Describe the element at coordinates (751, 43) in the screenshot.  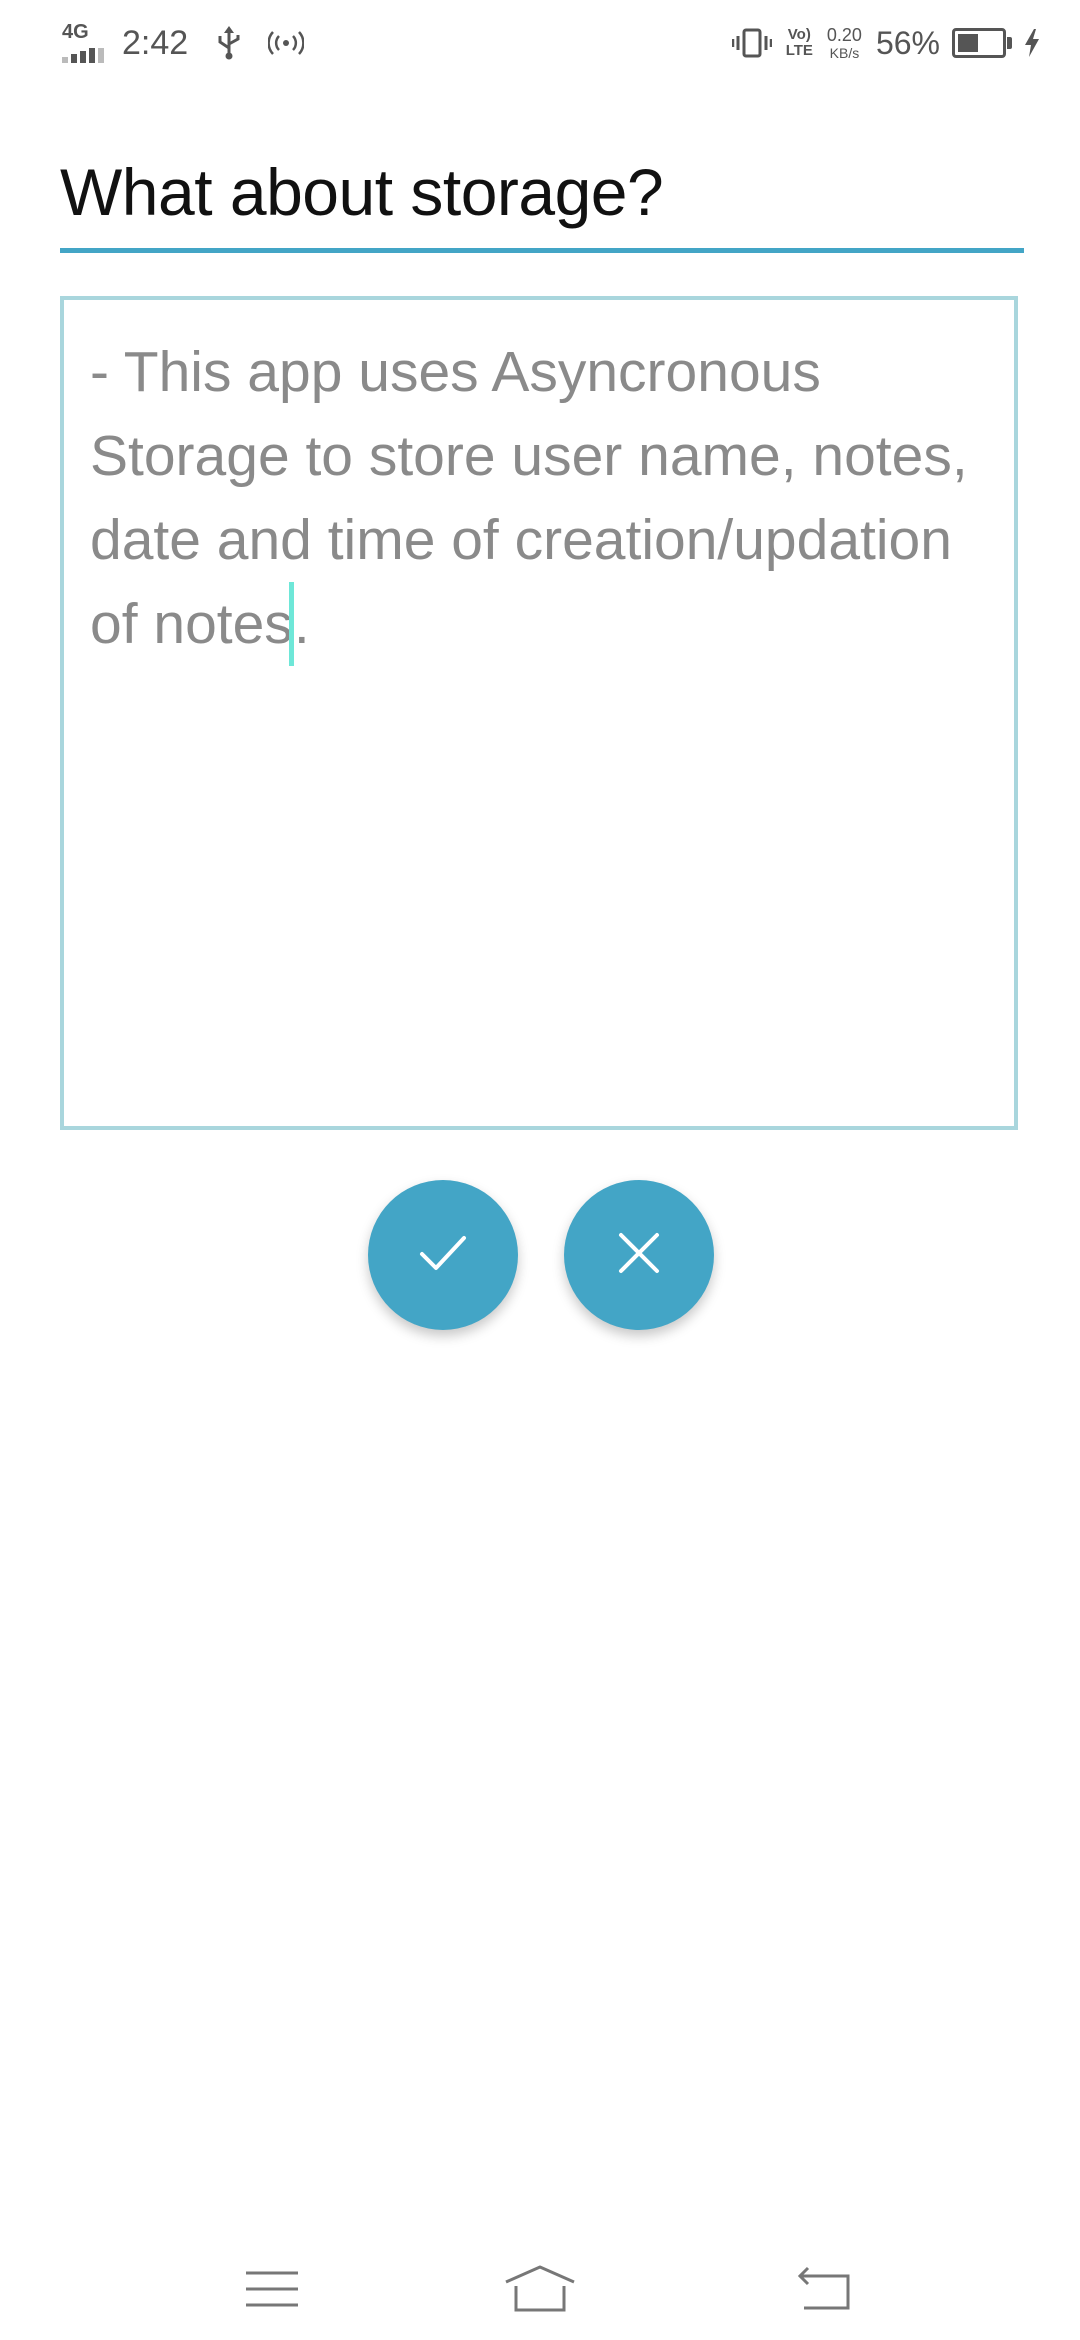
I see `vibrate-icon` at that location.